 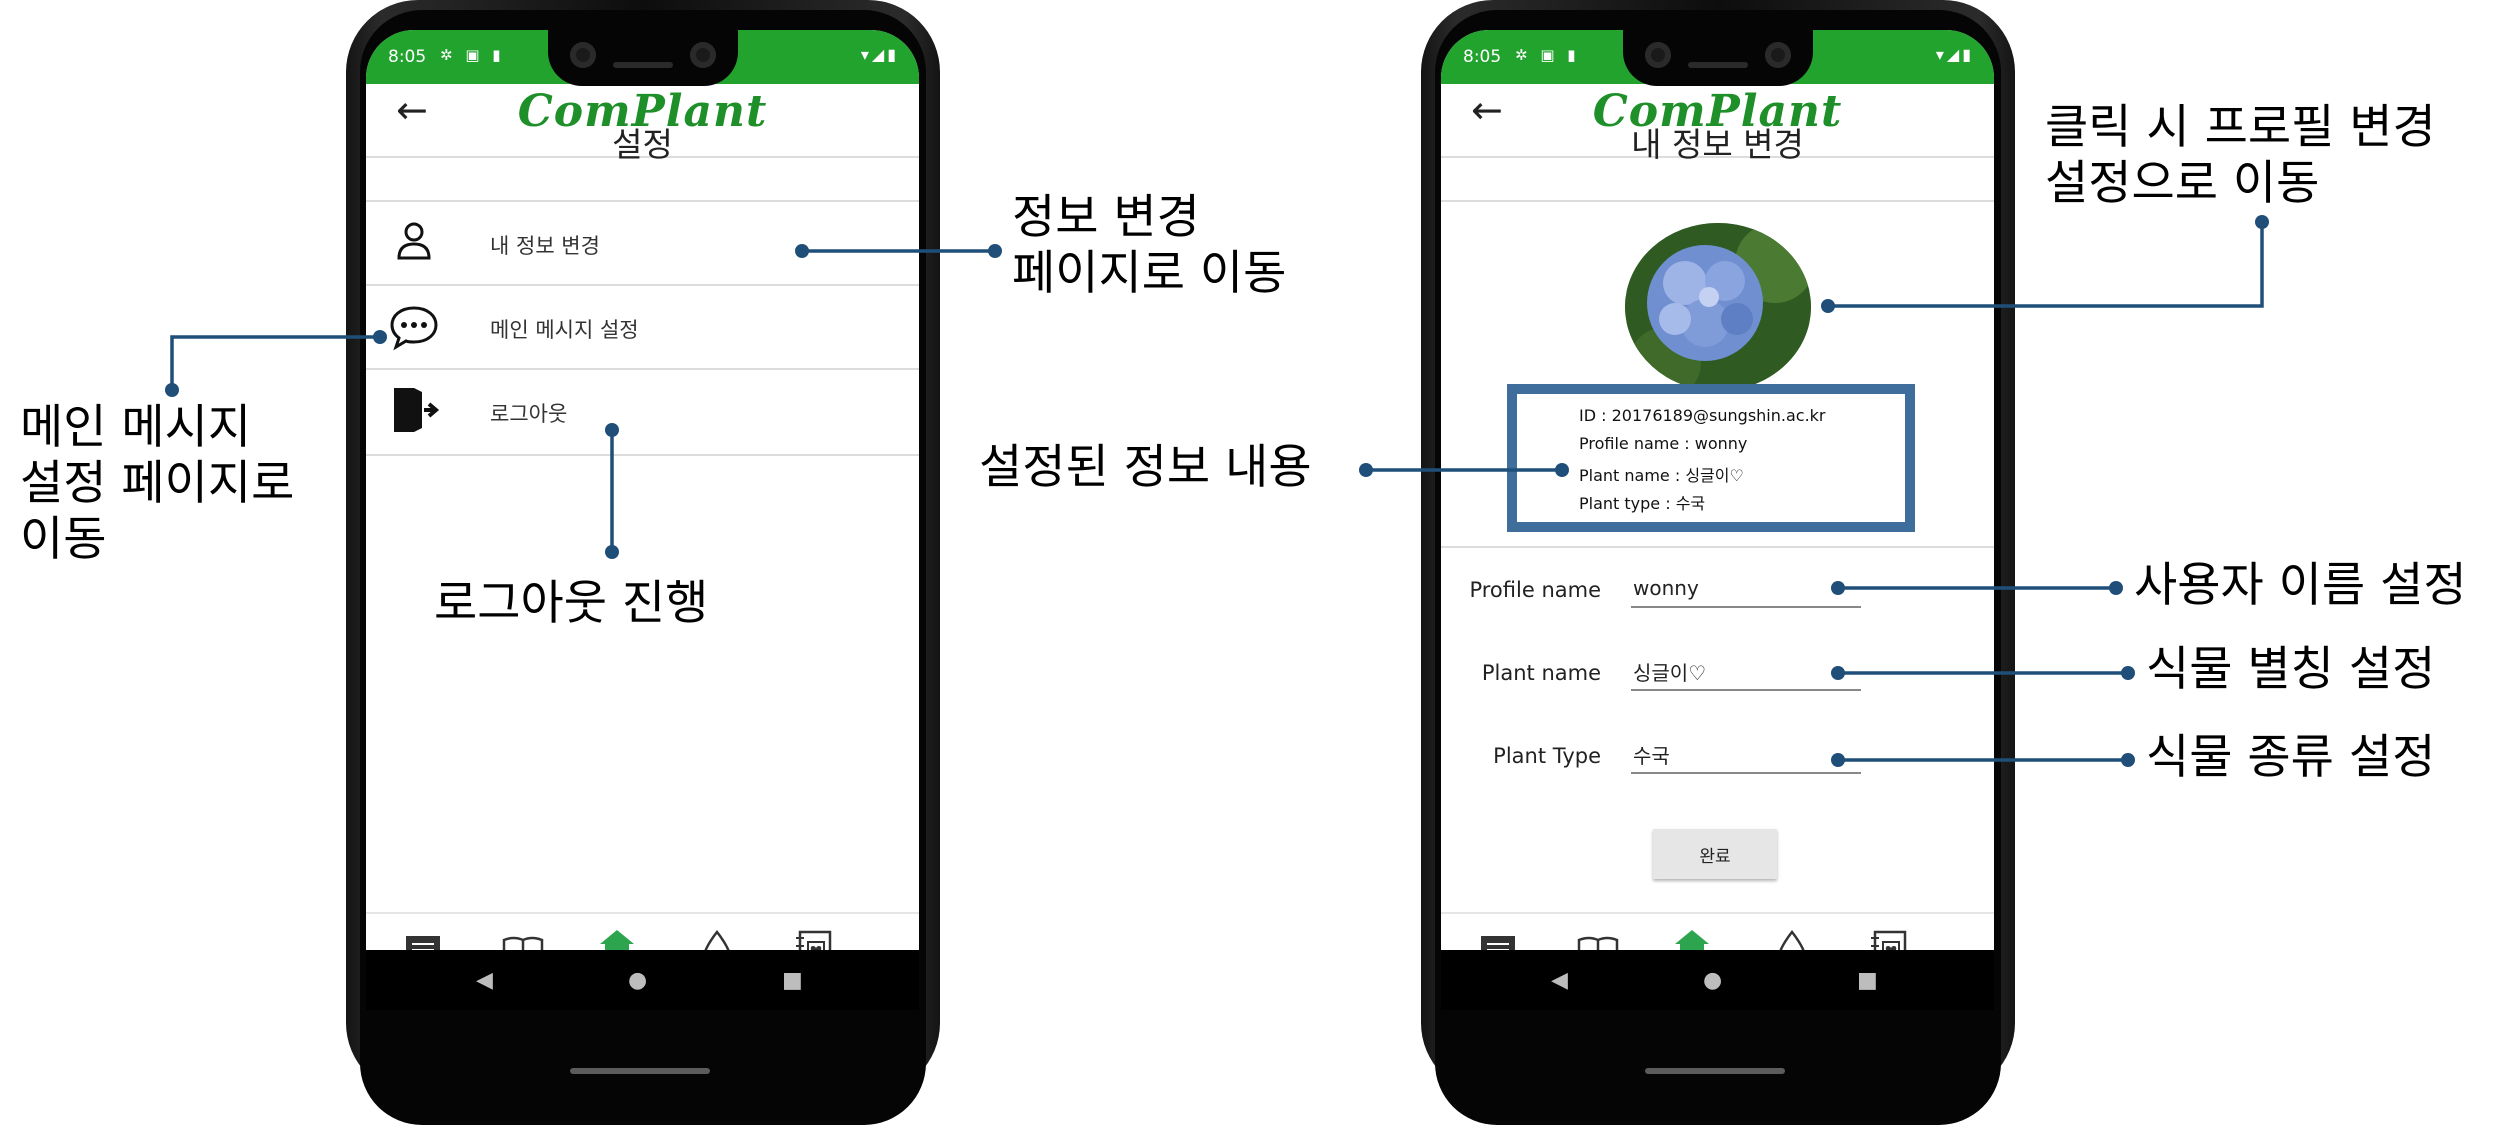 I want to click on annotation-main-message: 메인 메시지 설정 페이지로 이동, so click(x=157, y=484).